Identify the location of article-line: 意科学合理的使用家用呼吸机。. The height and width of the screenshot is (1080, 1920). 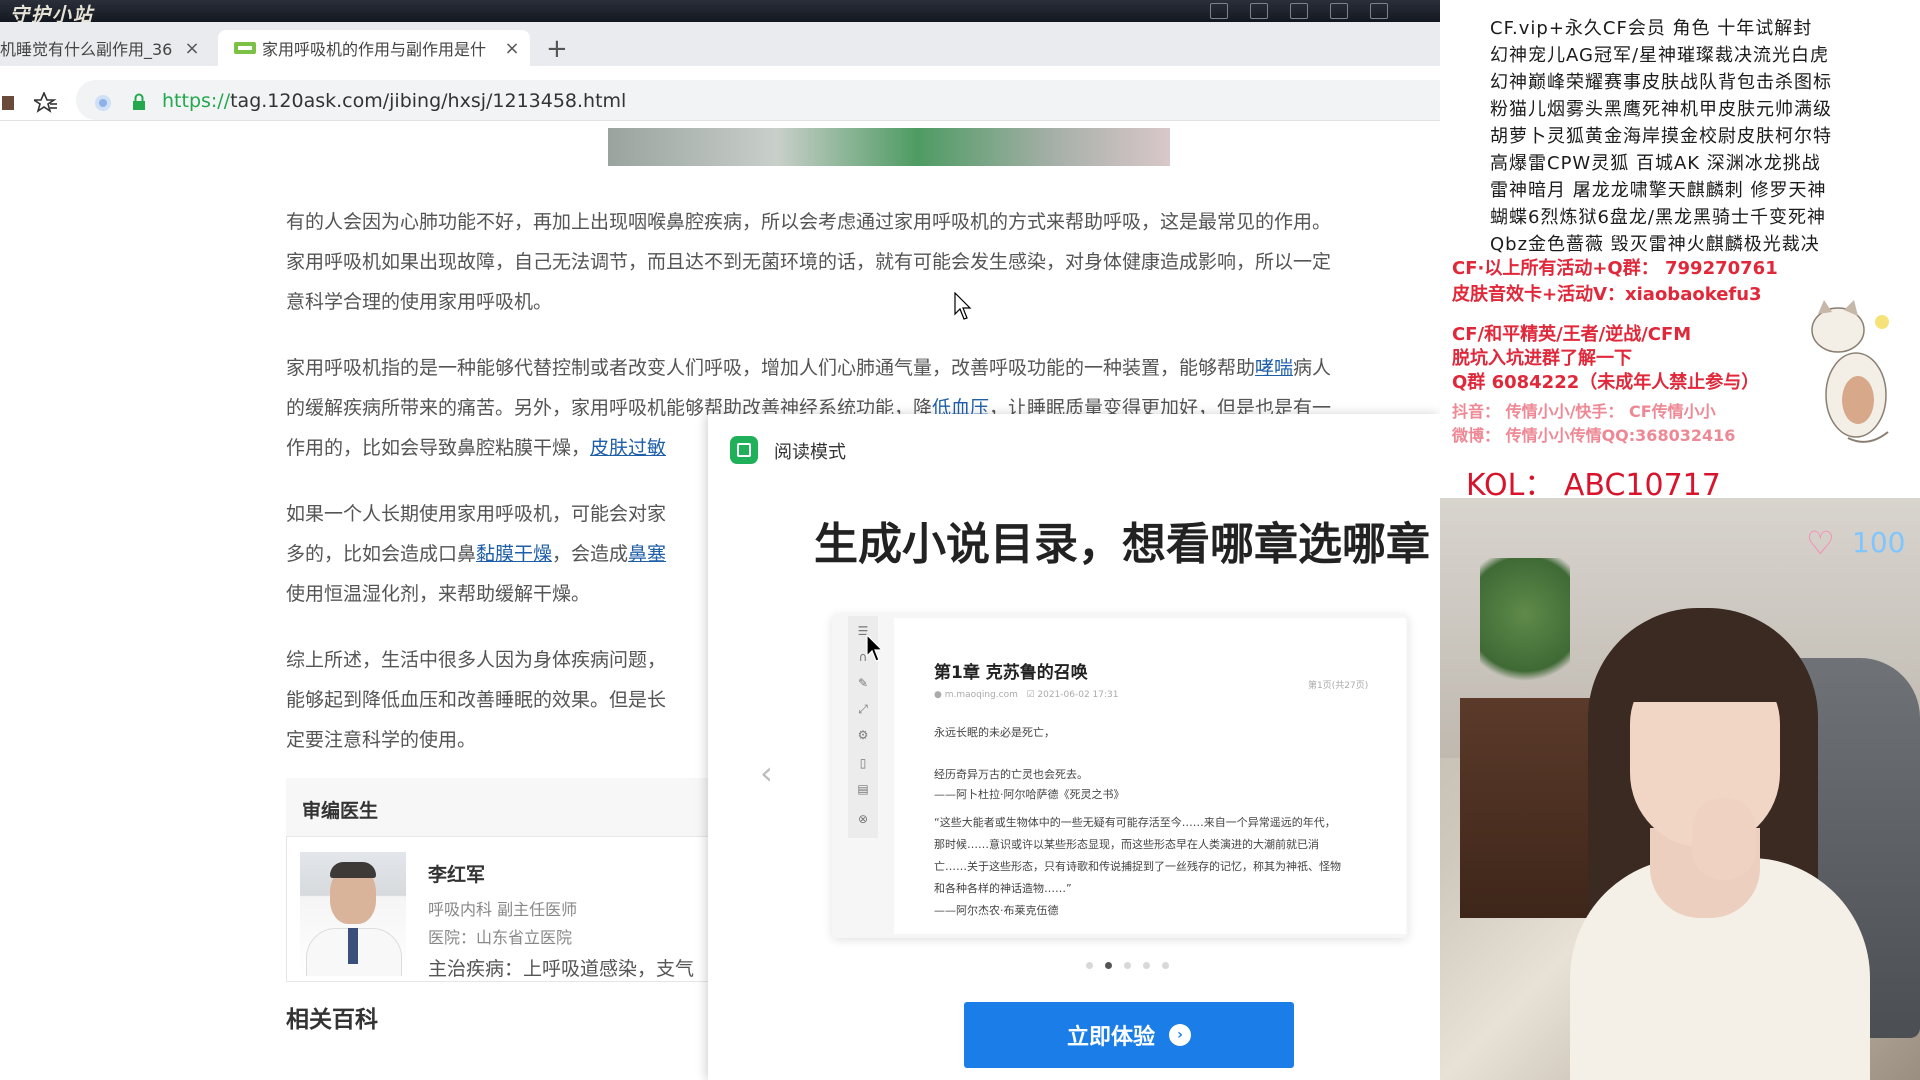
(866, 302).